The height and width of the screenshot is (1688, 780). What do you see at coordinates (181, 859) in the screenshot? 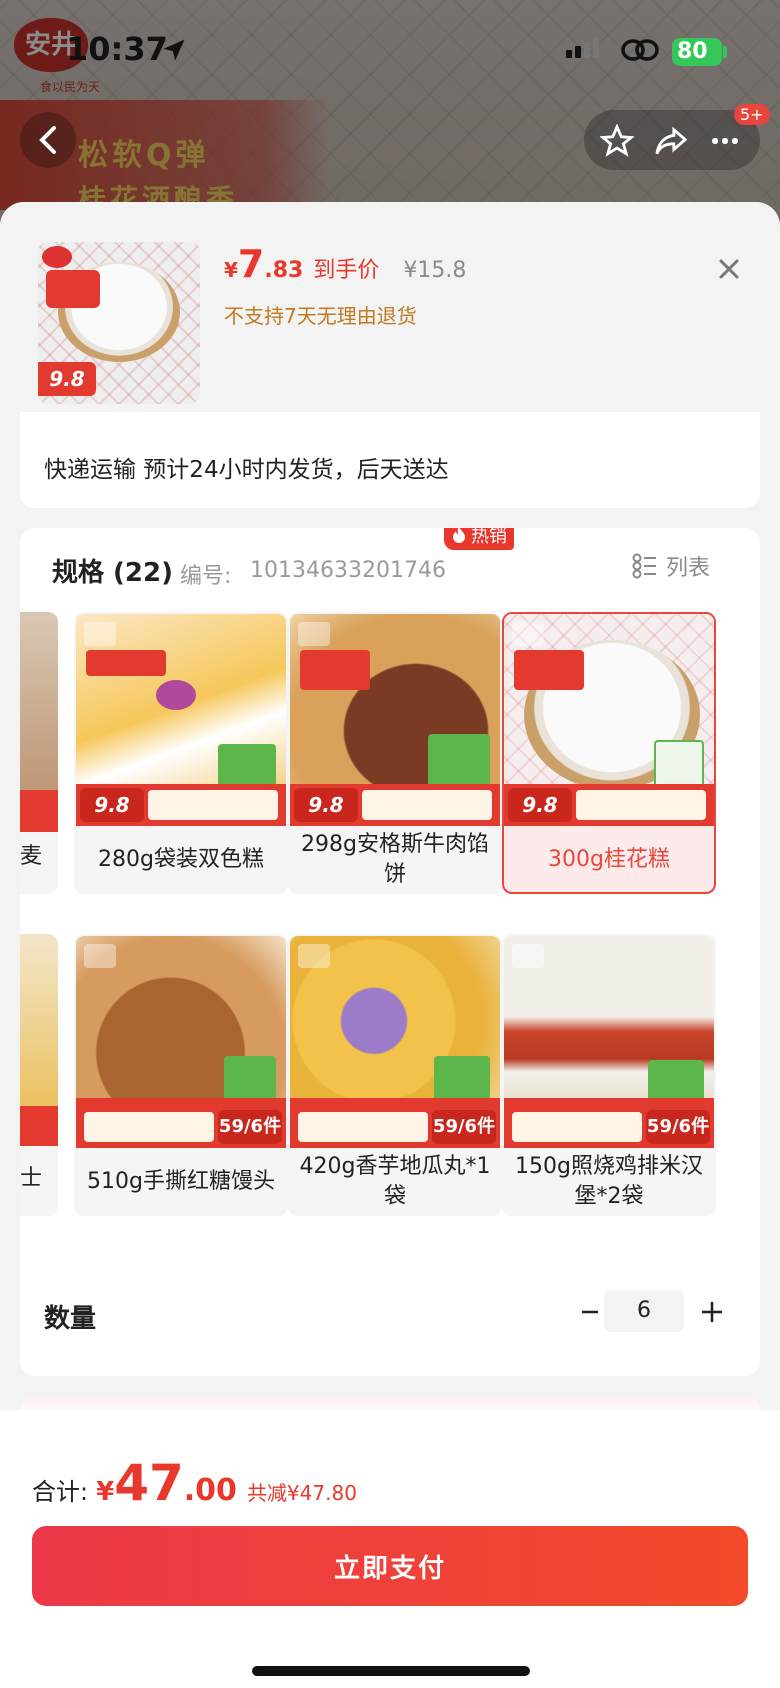
I see `option-name: 280g袋装双色糕` at bounding box center [181, 859].